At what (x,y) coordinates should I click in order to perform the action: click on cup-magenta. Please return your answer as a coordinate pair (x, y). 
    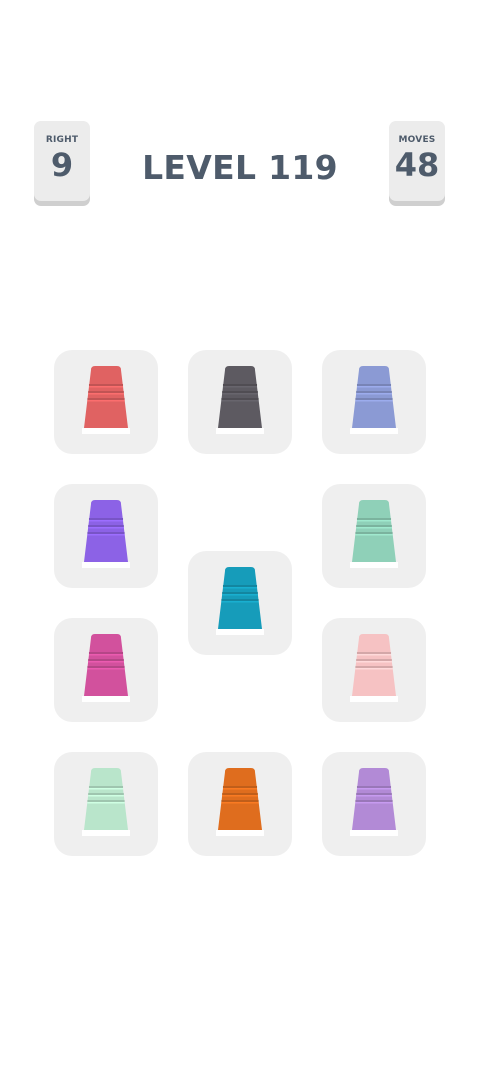
    Looking at the image, I should click on (106, 668).